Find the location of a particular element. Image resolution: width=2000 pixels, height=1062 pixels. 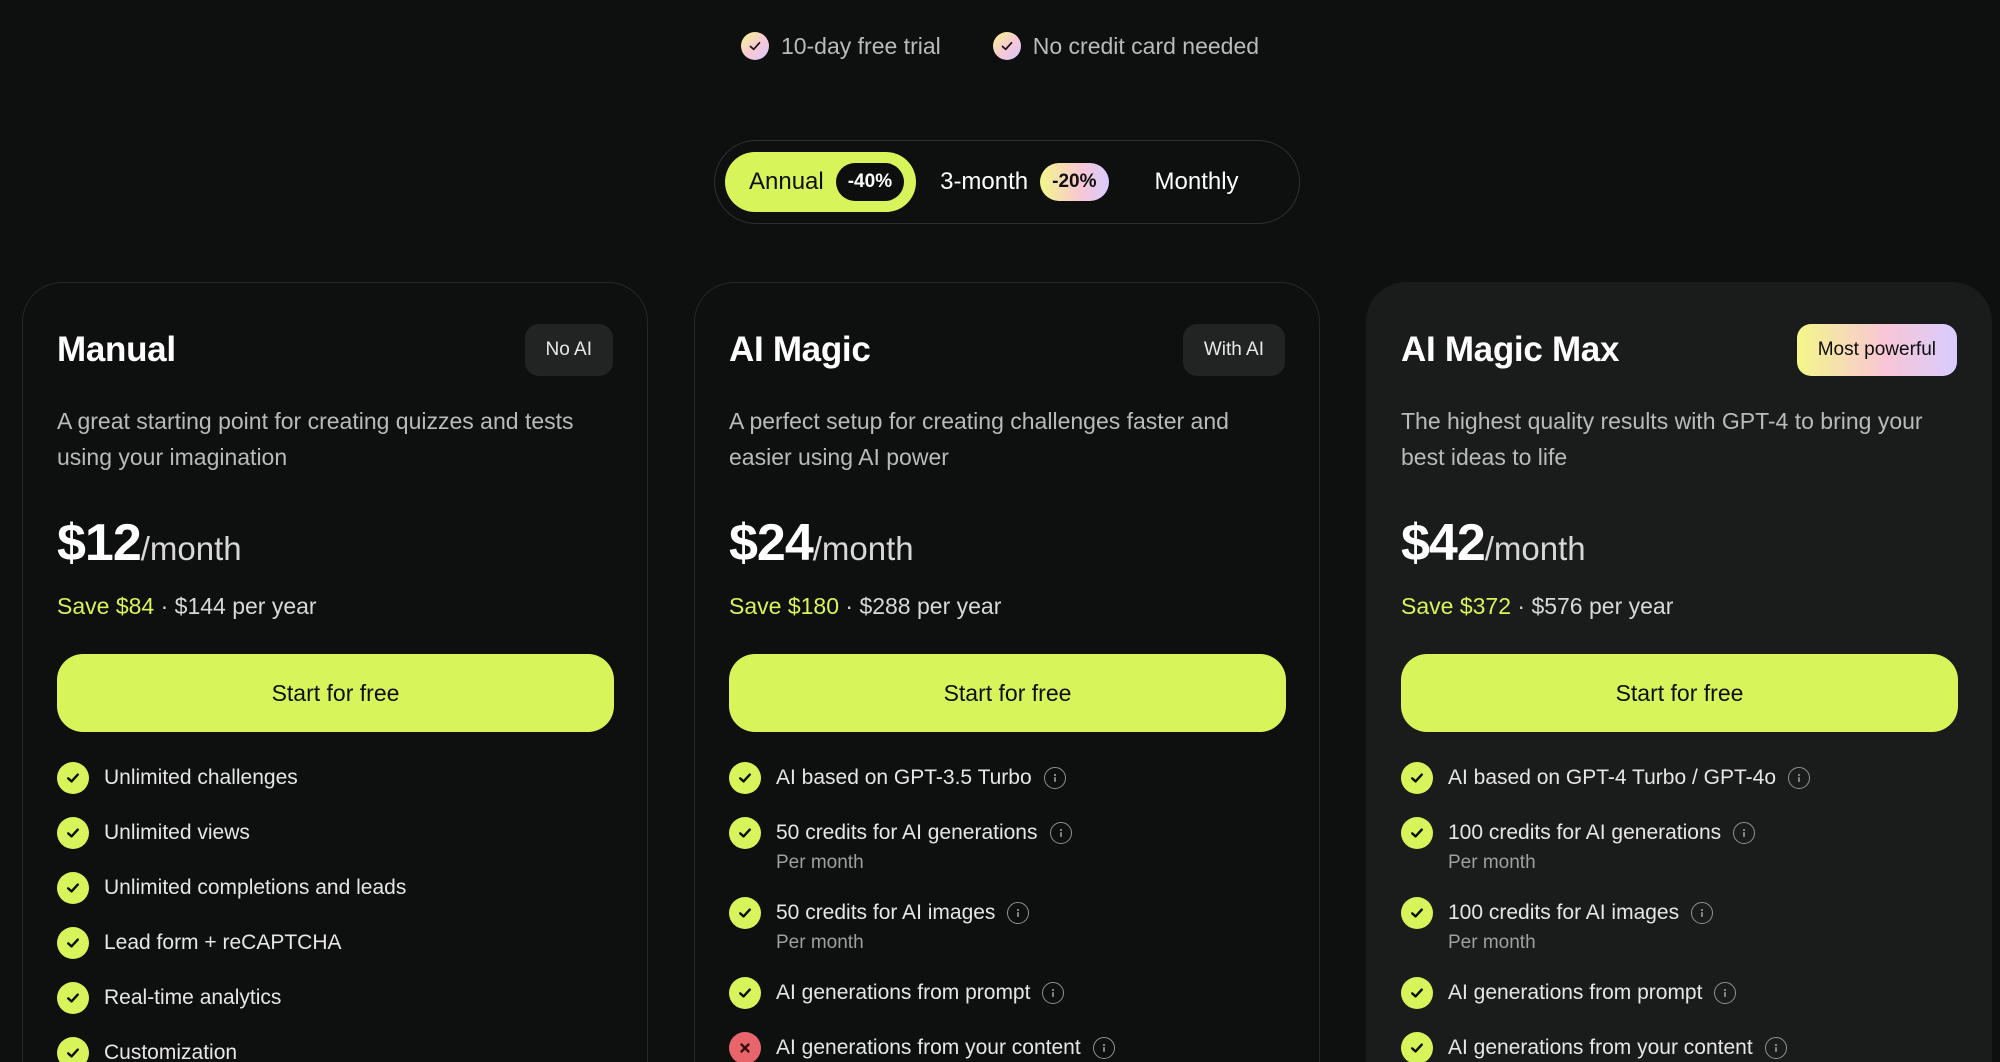

billing-option-3-month: 3-month -20% is located at coordinates (1024, 182).